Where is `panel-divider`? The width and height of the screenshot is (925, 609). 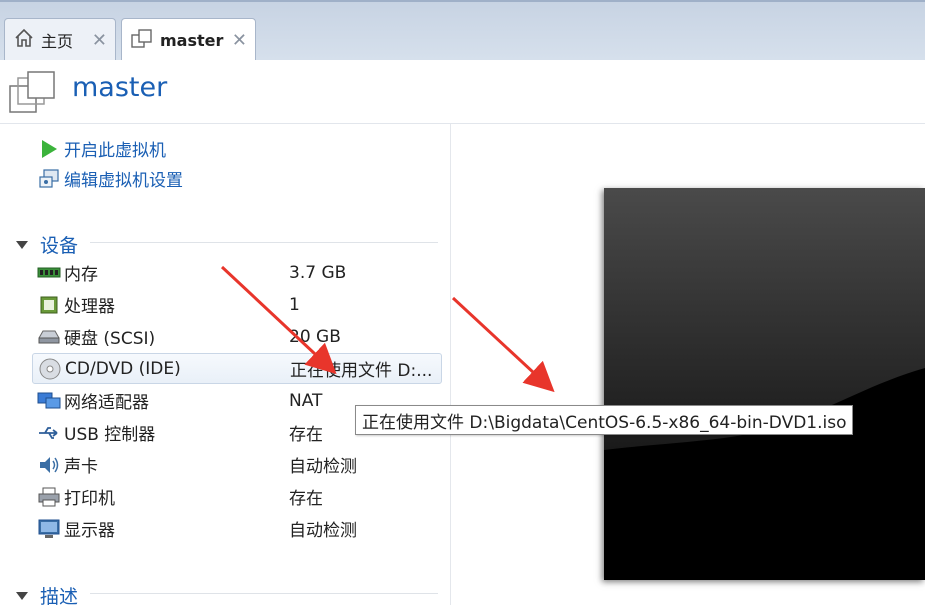 panel-divider is located at coordinates (450, 364).